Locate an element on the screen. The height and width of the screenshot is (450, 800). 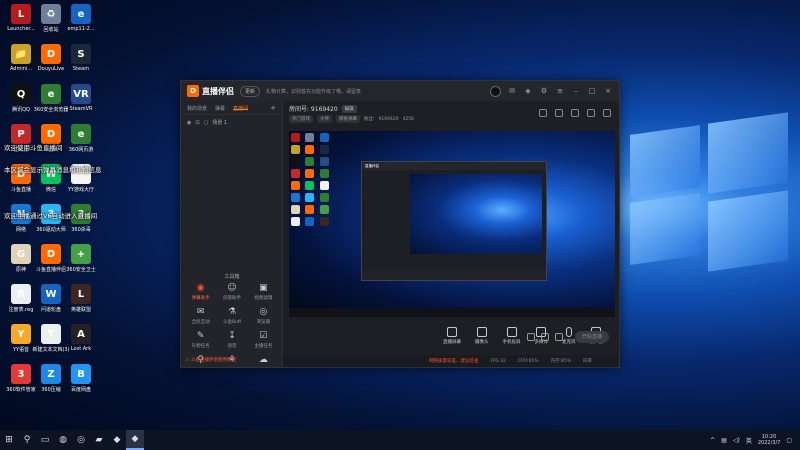
toolbox-item: ◉ 弹幕助手 is located at coordinates (200, 292).